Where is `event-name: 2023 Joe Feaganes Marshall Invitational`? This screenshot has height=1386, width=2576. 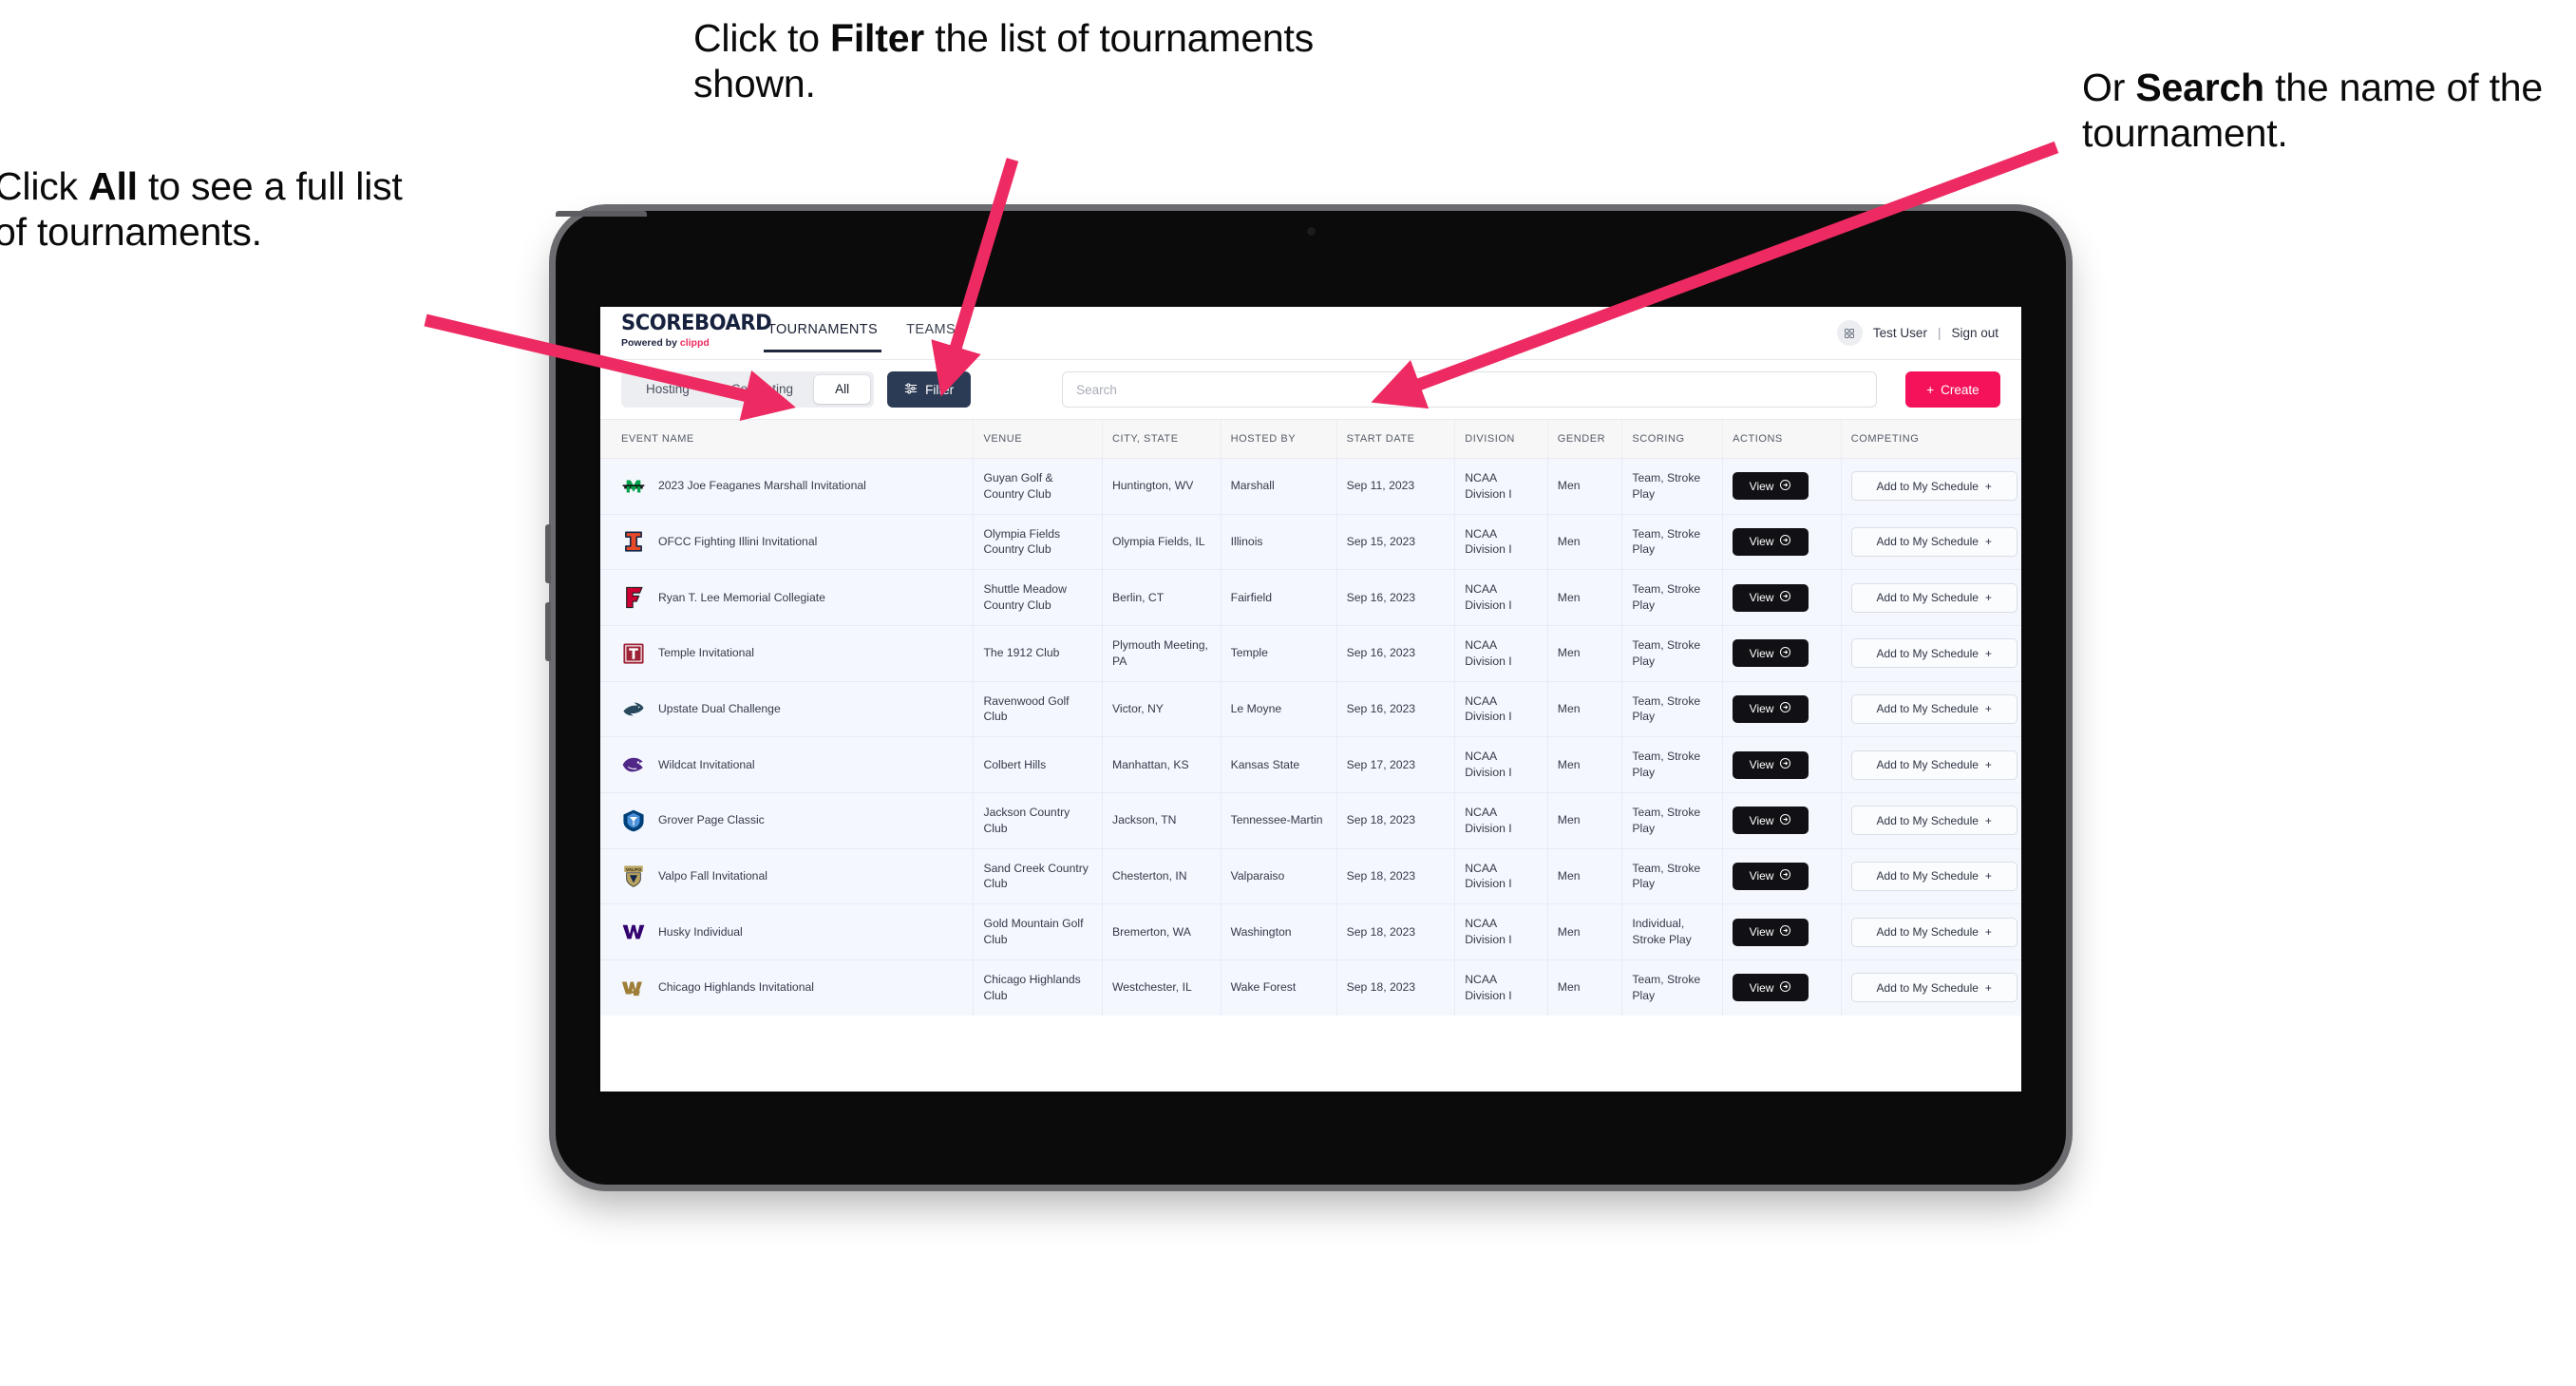
event-name: 2023 Joe Feaganes Marshall Invitational is located at coordinates (762, 486).